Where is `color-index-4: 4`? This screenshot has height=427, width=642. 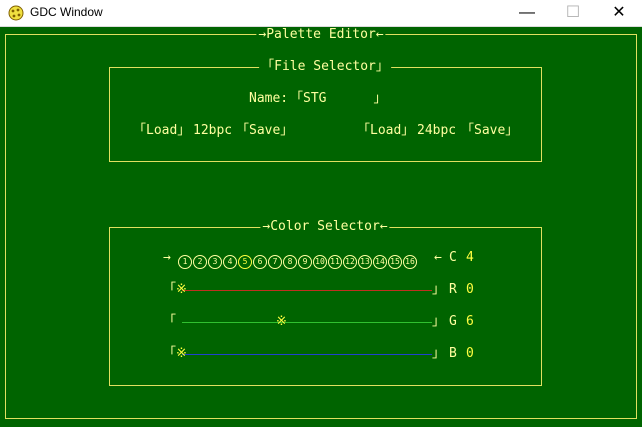
color-index-4: 4 is located at coordinates (230, 261).